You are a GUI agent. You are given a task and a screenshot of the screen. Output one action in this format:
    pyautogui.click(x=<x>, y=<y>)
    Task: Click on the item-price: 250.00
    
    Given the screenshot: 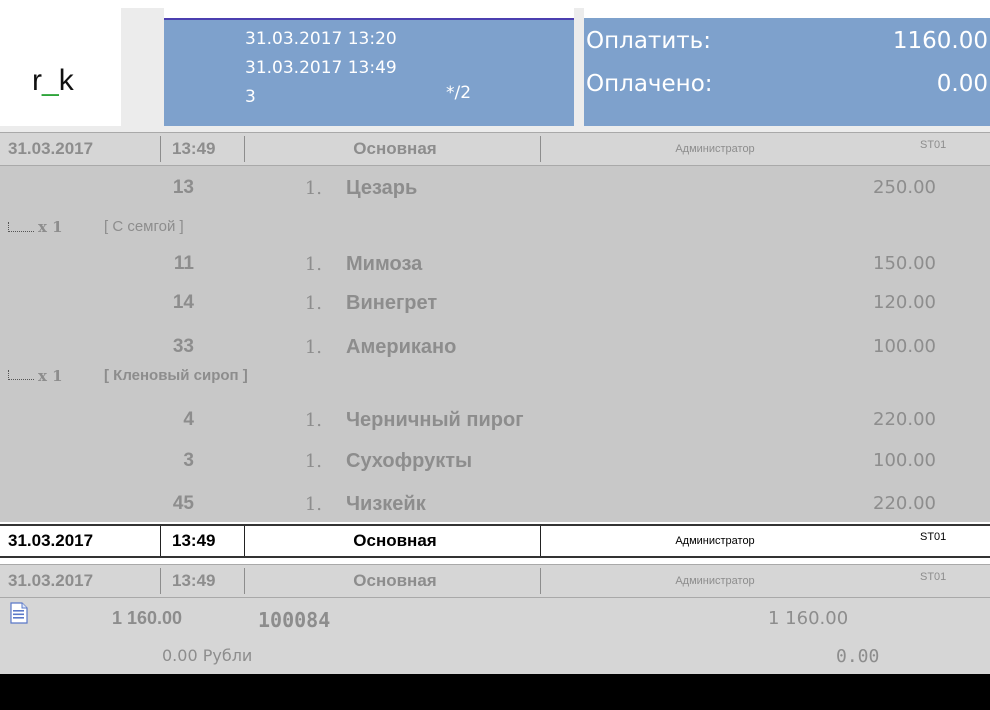 What is the action you would take?
    pyautogui.click(x=904, y=187)
    